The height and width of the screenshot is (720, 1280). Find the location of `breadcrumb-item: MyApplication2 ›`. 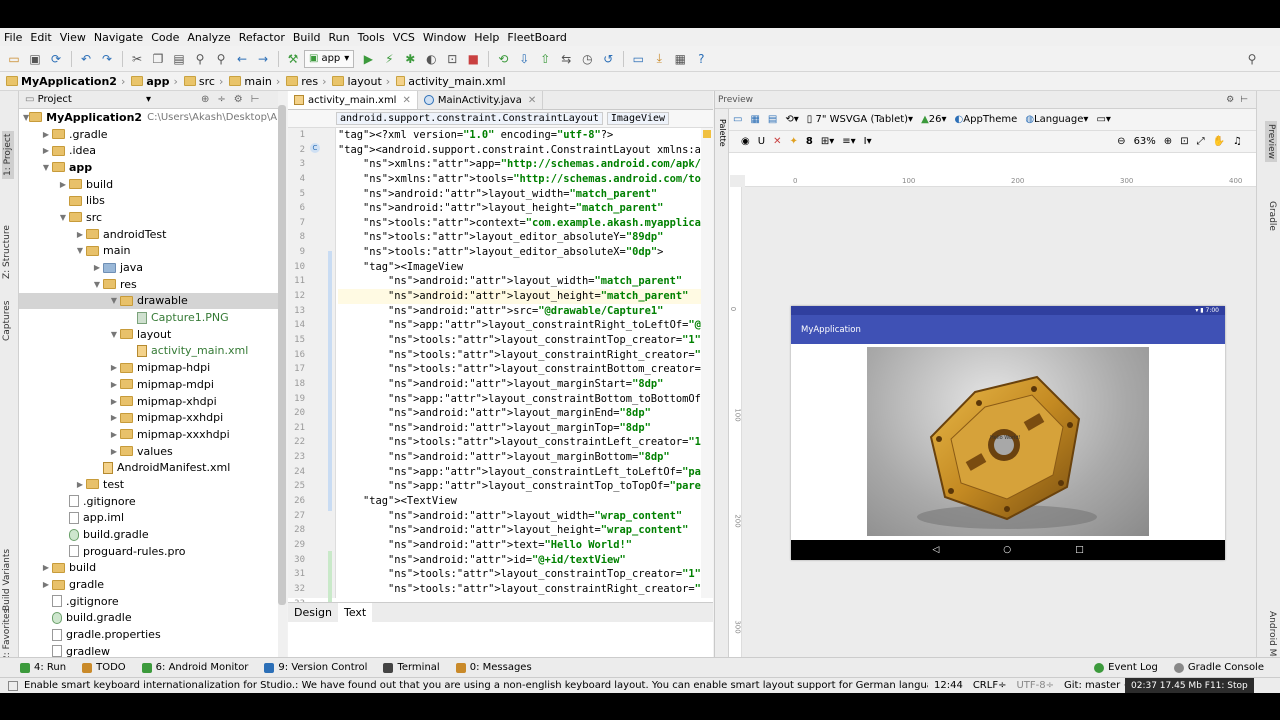

breadcrumb-item: MyApplication2 › is located at coordinates (66, 81).